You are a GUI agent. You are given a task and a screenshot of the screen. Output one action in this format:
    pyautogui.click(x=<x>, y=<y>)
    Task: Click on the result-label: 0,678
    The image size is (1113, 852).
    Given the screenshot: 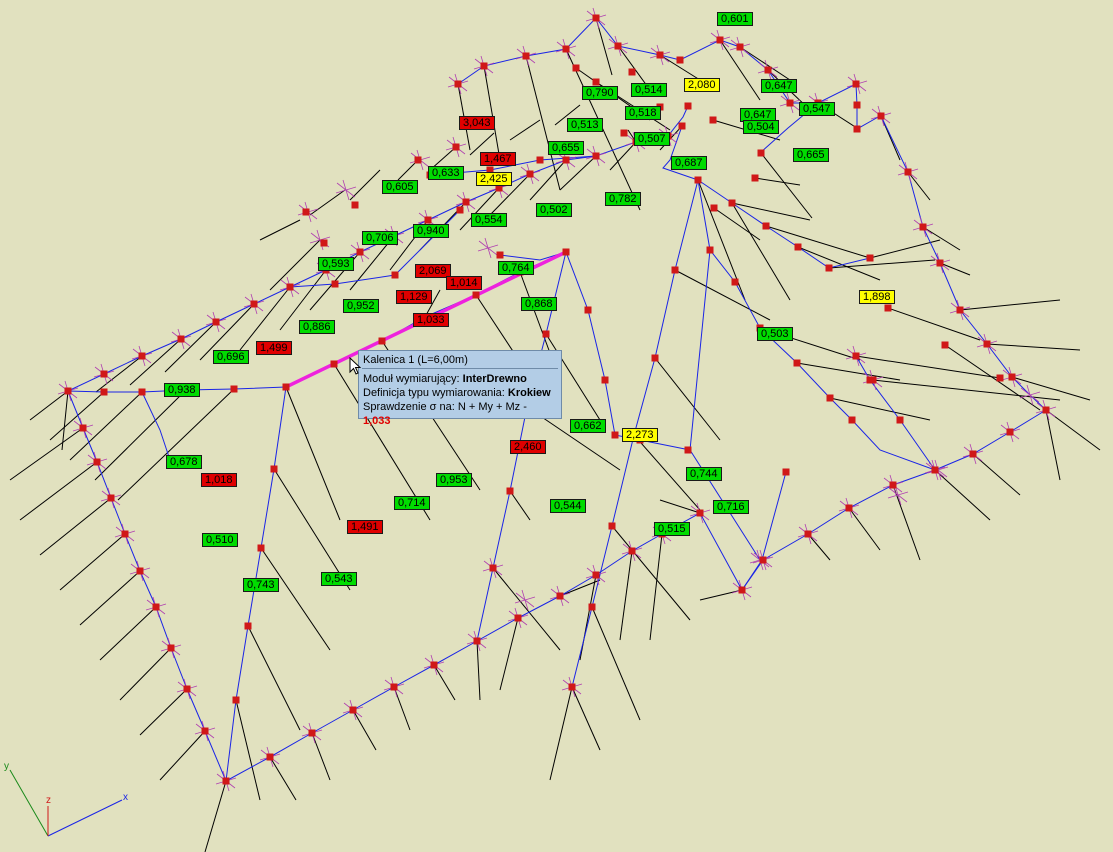 What is the action you would take?
    pyautogui.click(x=184, y=462)
    